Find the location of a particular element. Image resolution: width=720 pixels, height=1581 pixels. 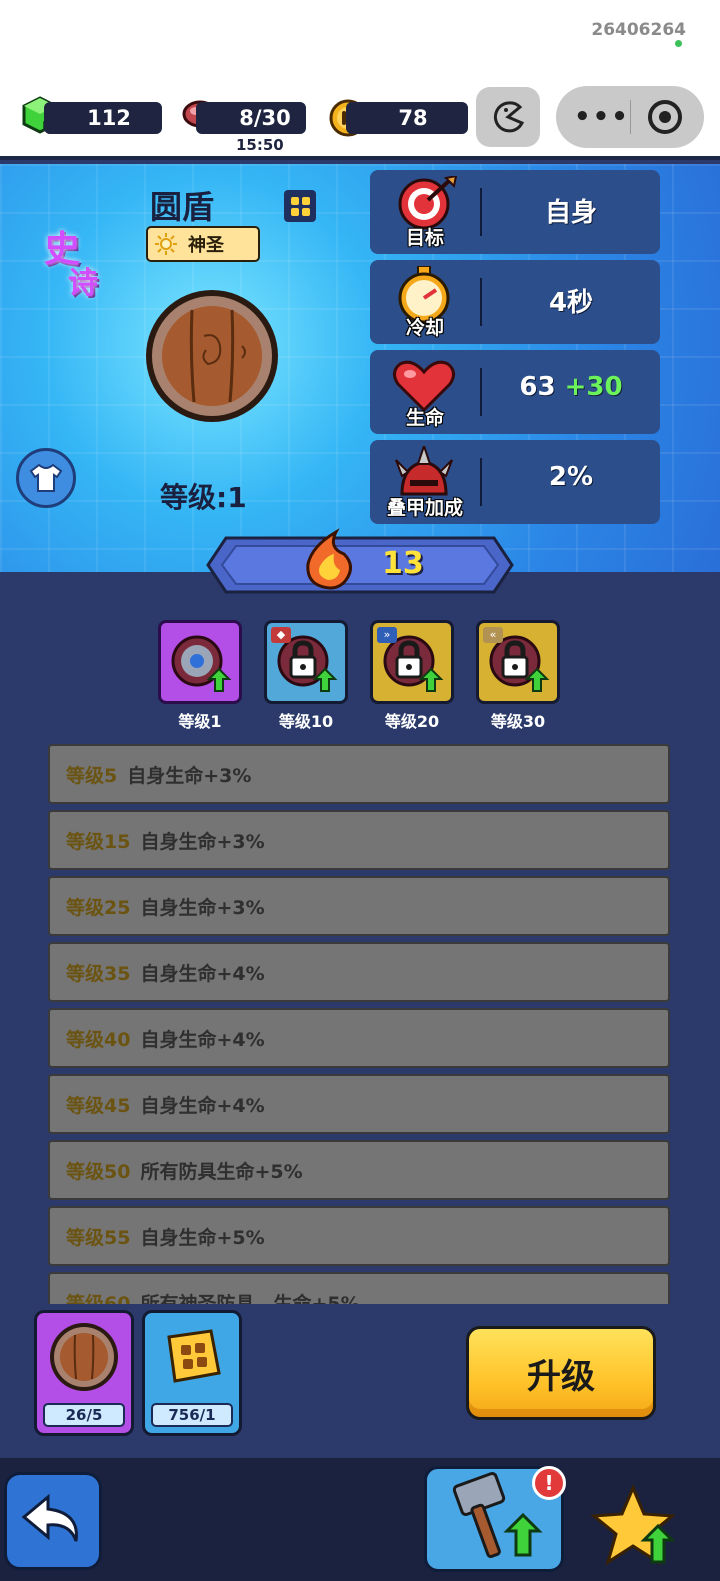

skill-node-lv10: ◆ is located at coordinates (306, 662).